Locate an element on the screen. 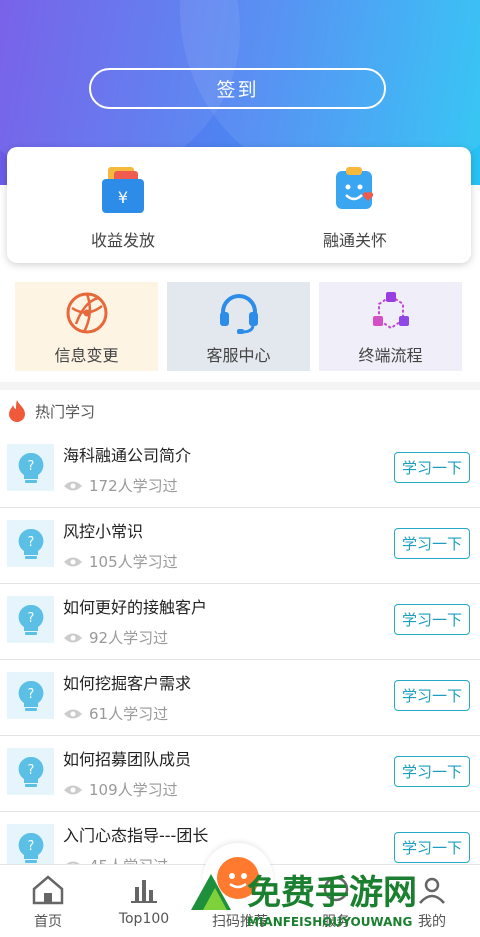  customer-service-tile: 客服中心 is located at coordinates (238, 326).